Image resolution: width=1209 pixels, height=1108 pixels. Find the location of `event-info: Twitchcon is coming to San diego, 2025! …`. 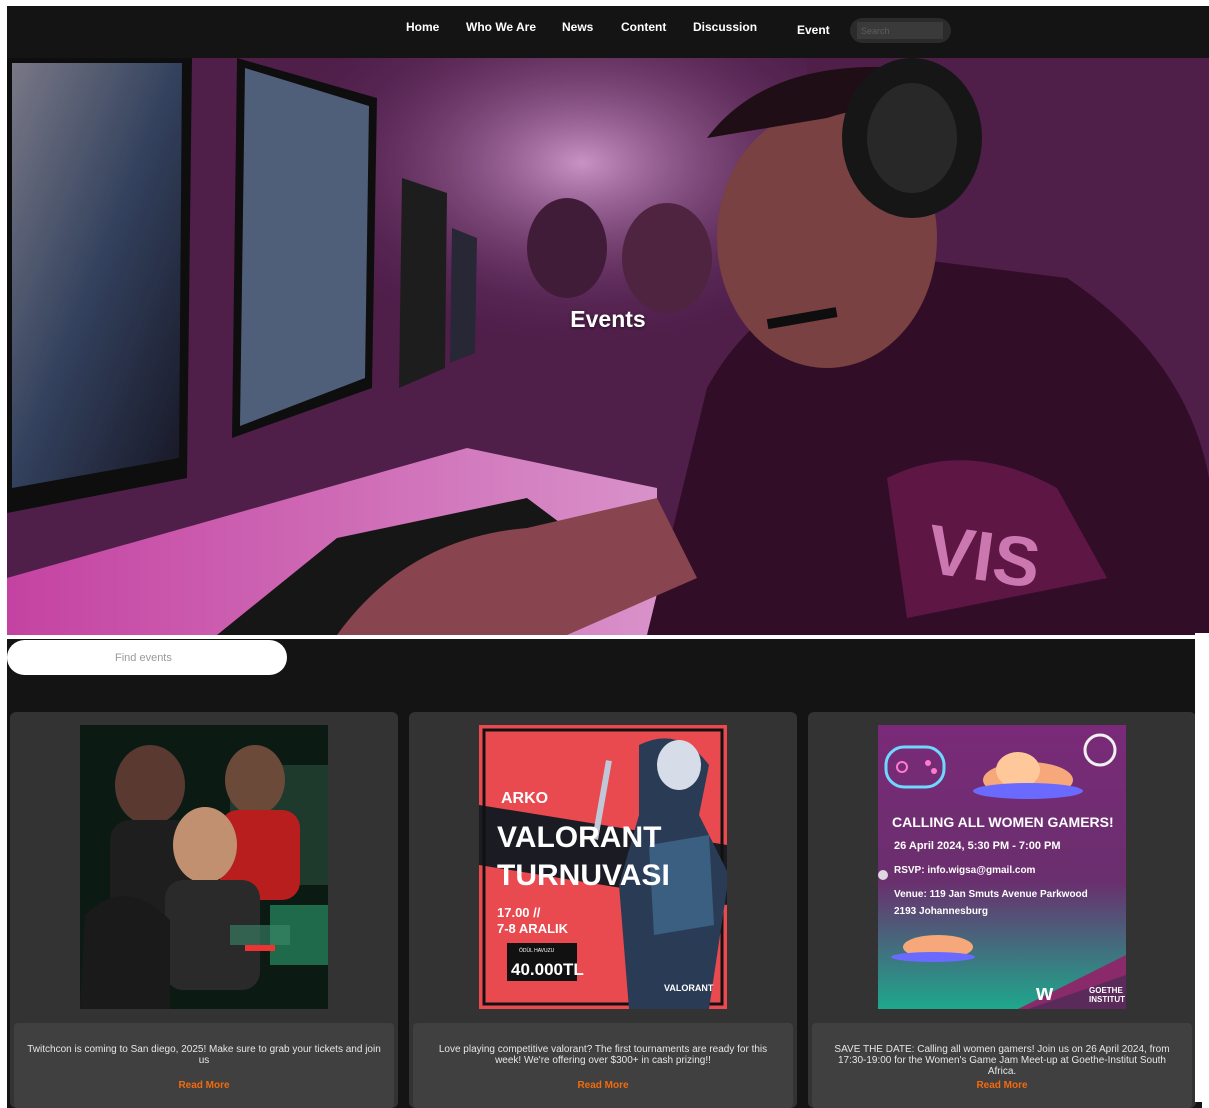

event-info: Twitchcon is coming to San diego, 2025! … is located at coordinates (204, 1065).